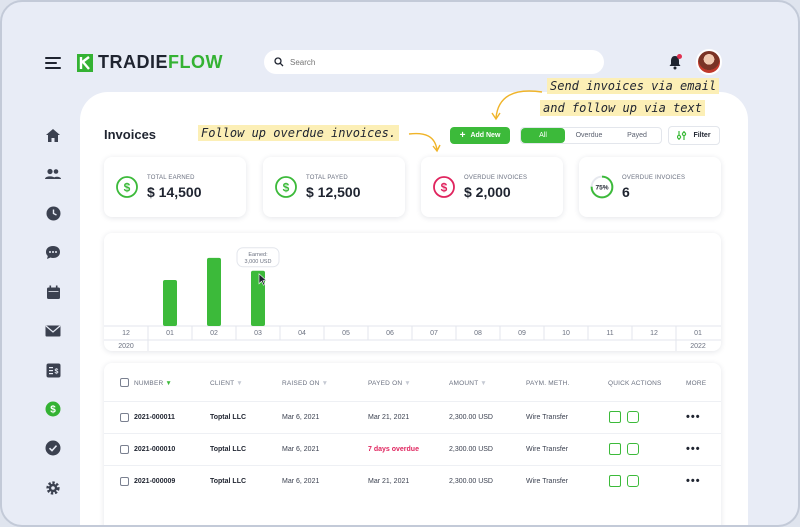 This screenshot has height=527, width=800. Describe the element at coordinates (279, 62) in the screenshot. I see `search-icon` at that location.